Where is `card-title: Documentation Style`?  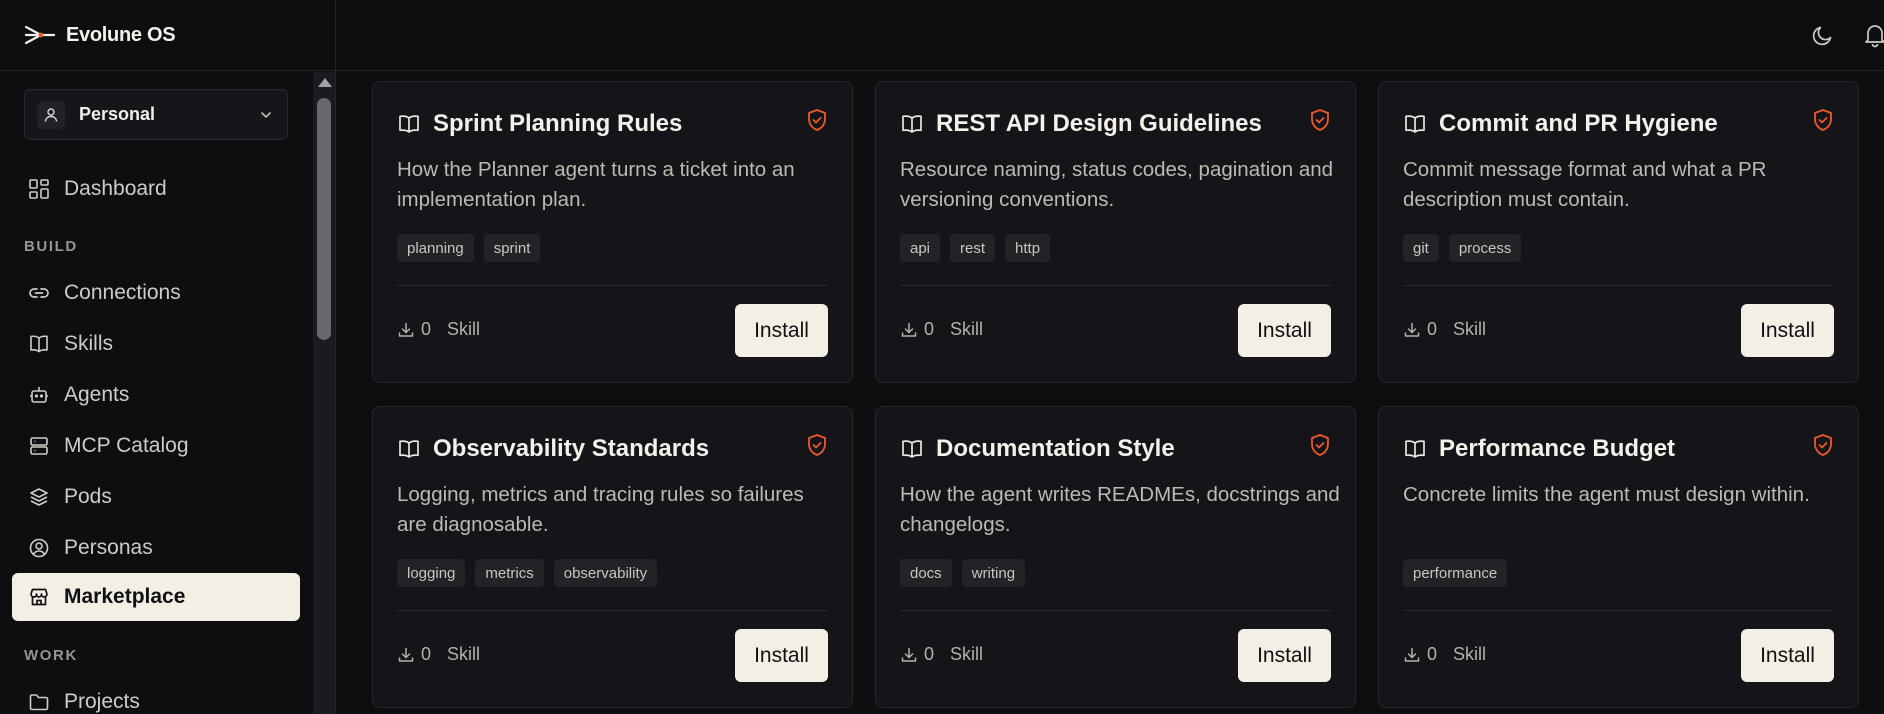 card-title: Documentation Style is located at coordinates (1055, 449).